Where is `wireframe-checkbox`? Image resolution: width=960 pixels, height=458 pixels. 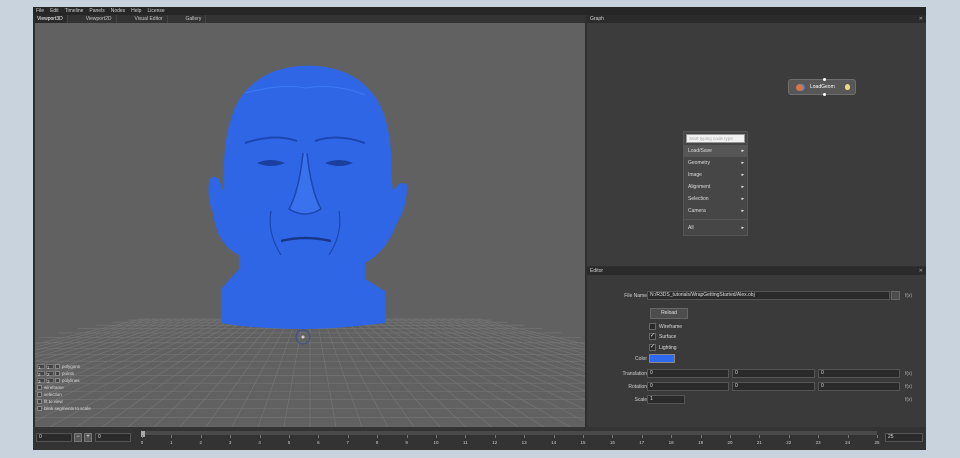
wireframe-checkbox is located at coordinates (652, 326).